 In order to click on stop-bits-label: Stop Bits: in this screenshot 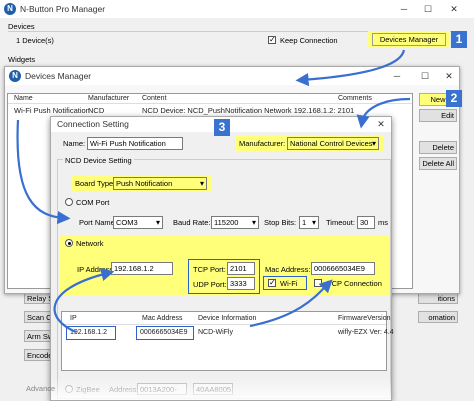, I will do `click(280, 222)`.